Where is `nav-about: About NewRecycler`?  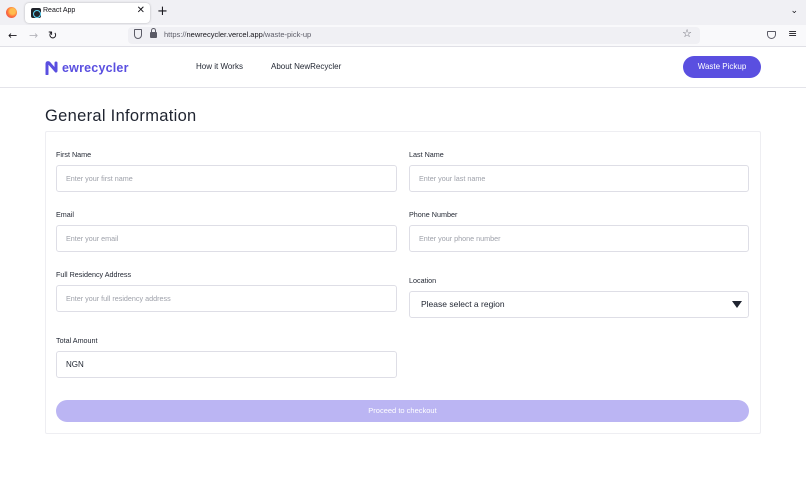
nav-about: About NewRecycler is located at coordinates (306, 66).